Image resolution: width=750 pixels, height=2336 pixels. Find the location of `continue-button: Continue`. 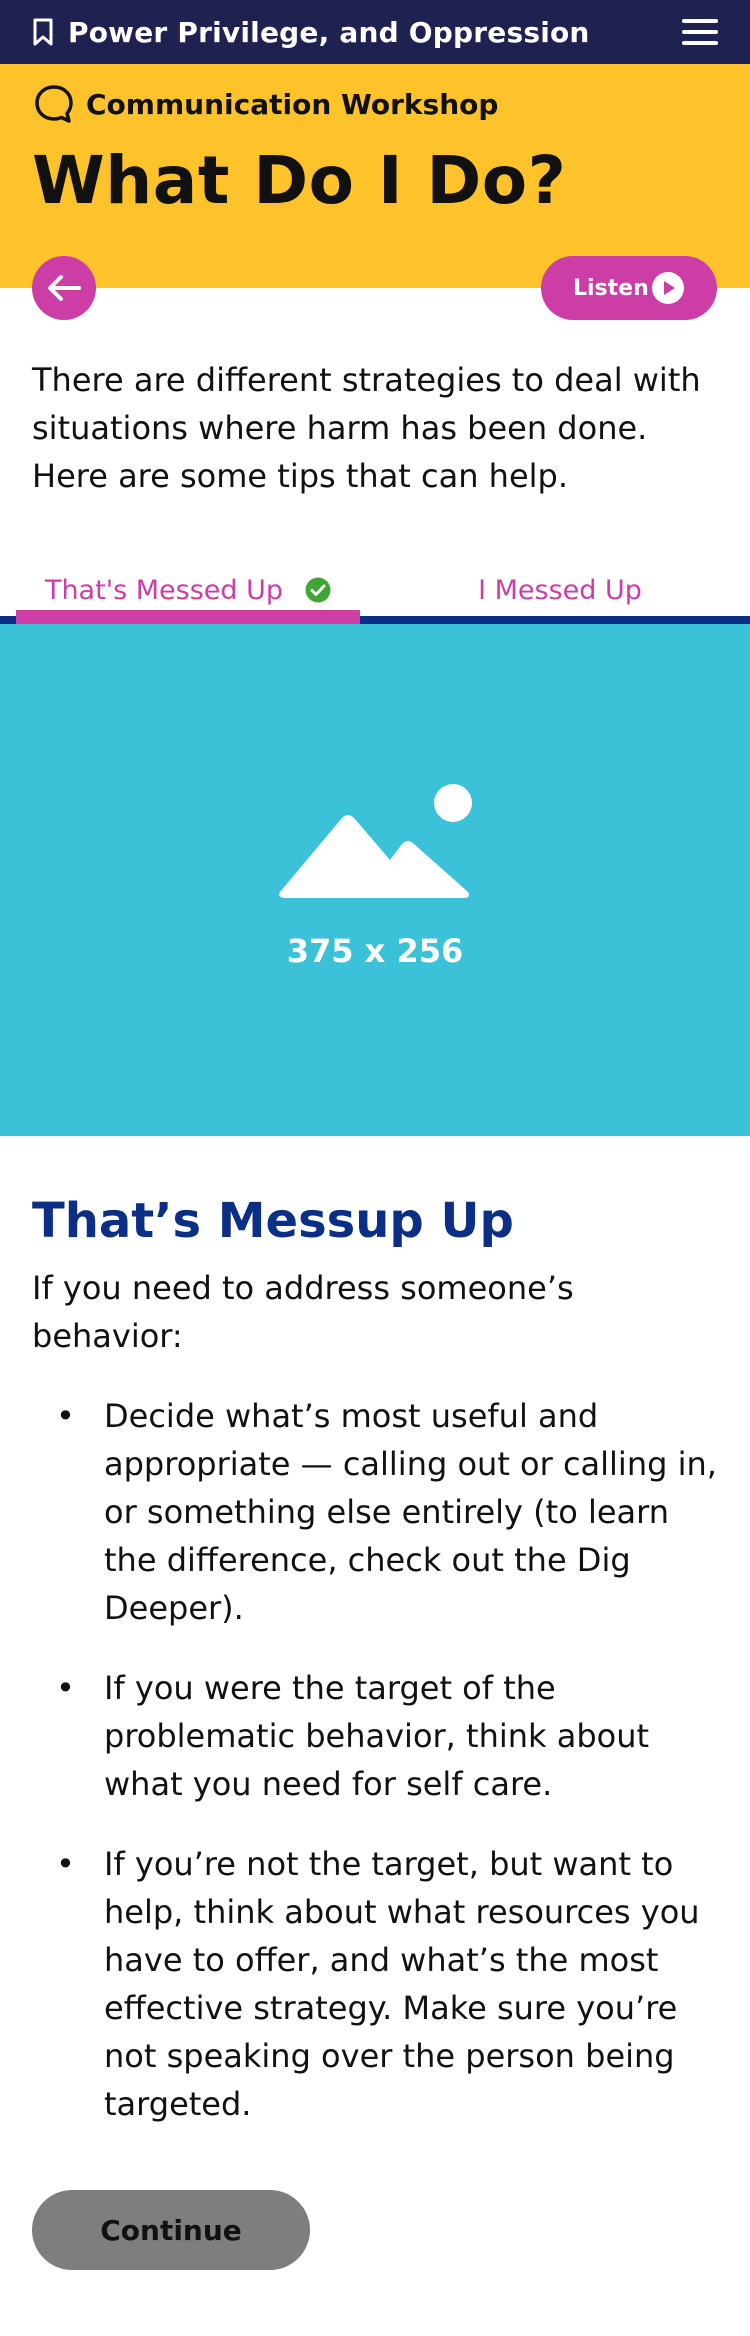

continue-button: Continue is located at coordinates (171, 2230).